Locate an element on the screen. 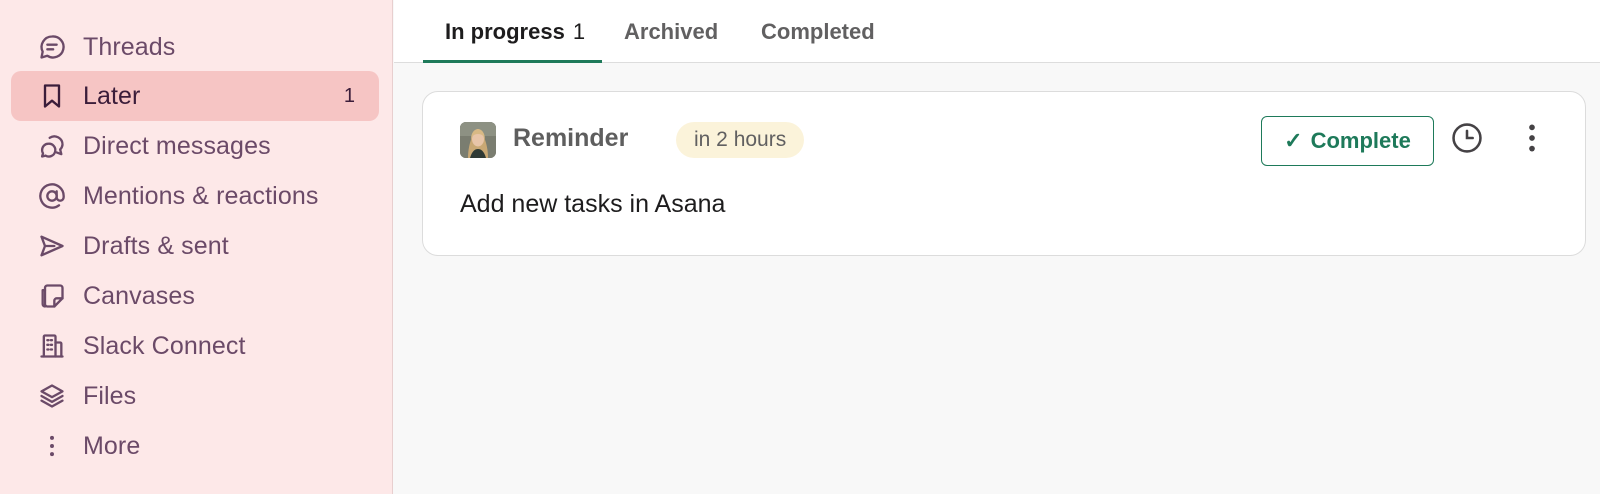 The image size is (1600, 494). reminder-text: Add new tasks in Asana is located at coordinates (593, 204).